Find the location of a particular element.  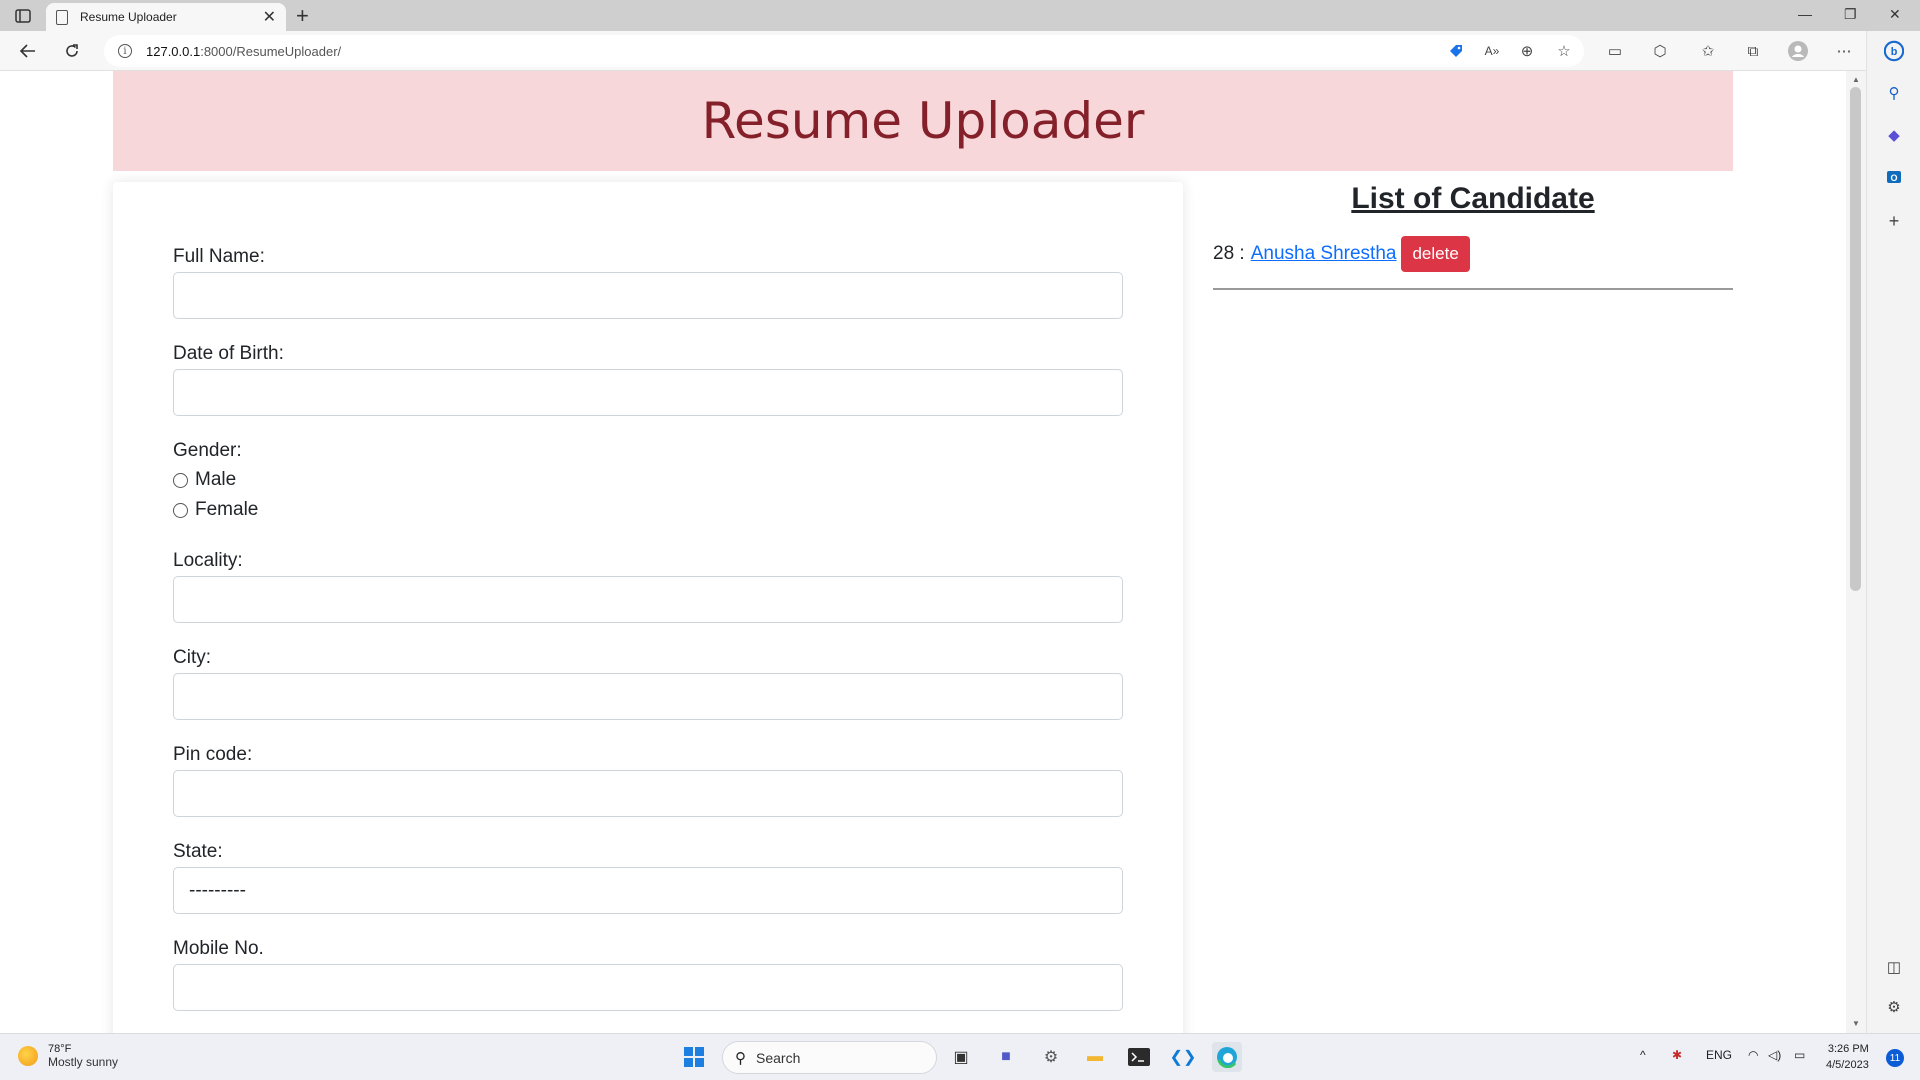

new-tab-button: + is located at coordinates (302, 16).